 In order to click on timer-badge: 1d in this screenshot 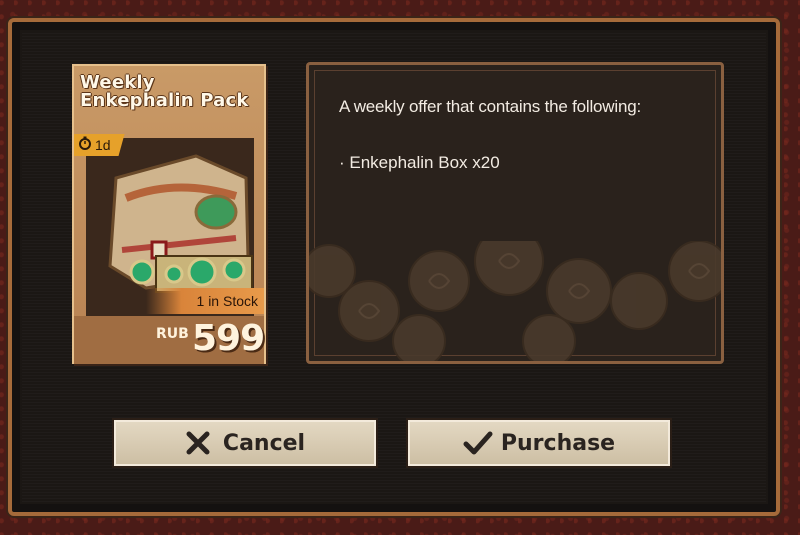, I will do `click(99, 145)`.